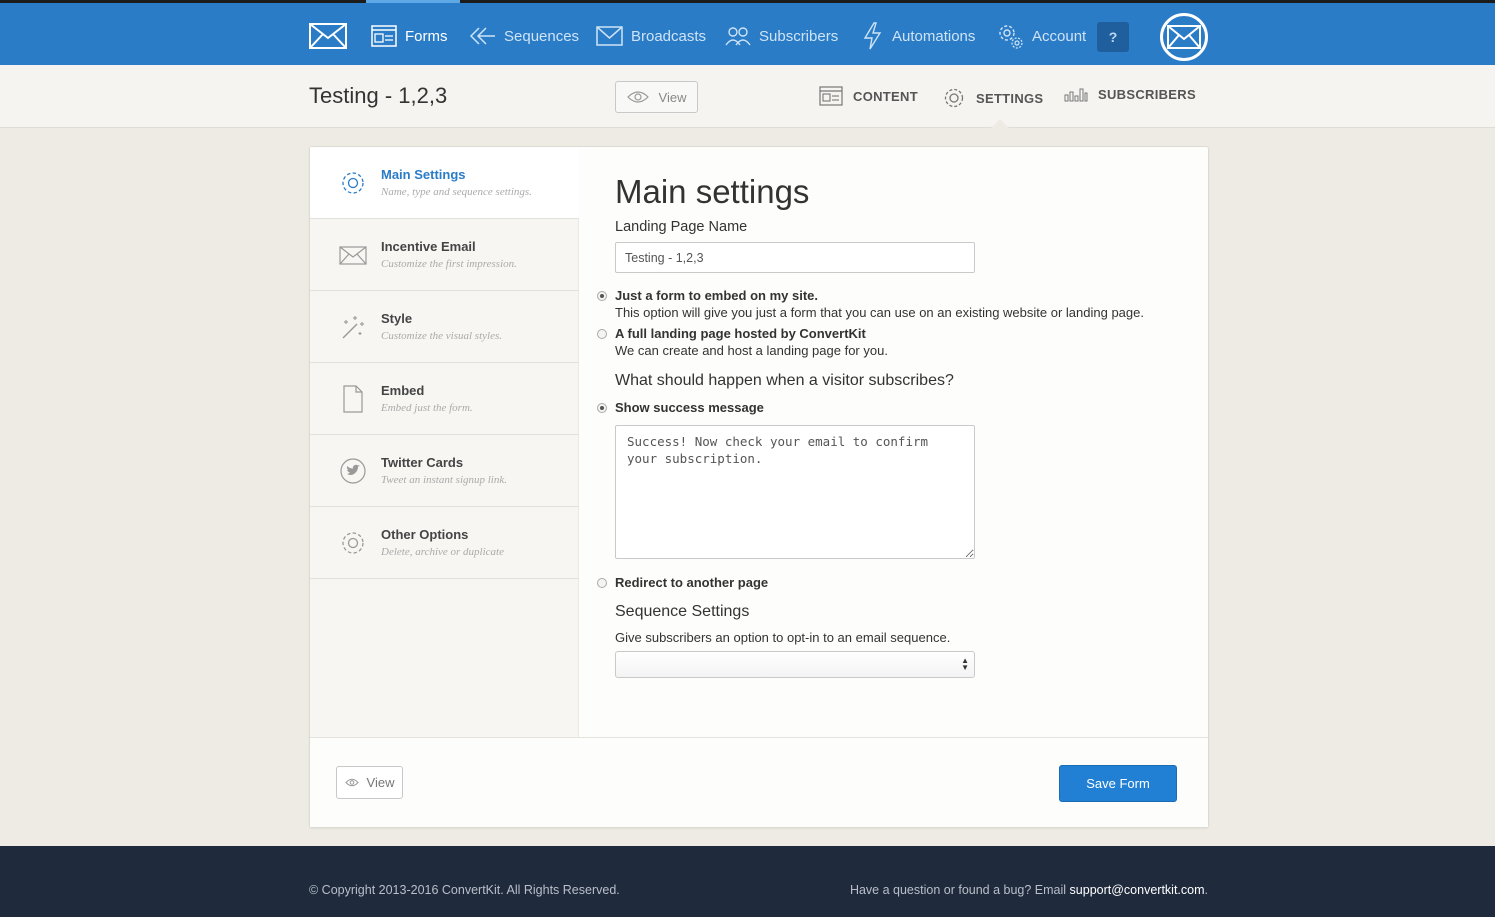 This screenshot has height=917, width=1495. I want to click on sidebar-item-title: Twitter Cards, so click(422, 462).